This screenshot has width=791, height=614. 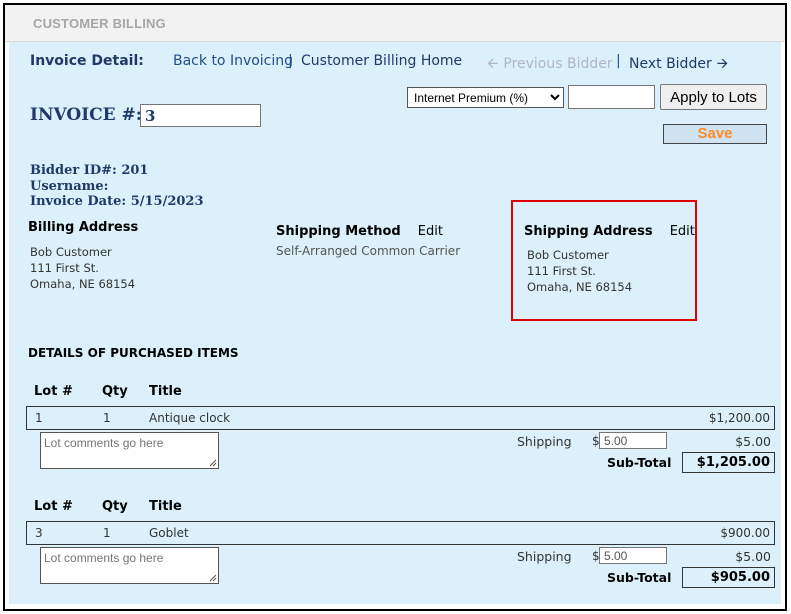 I want to click on premium-value-input, so click(x=611, y=97).